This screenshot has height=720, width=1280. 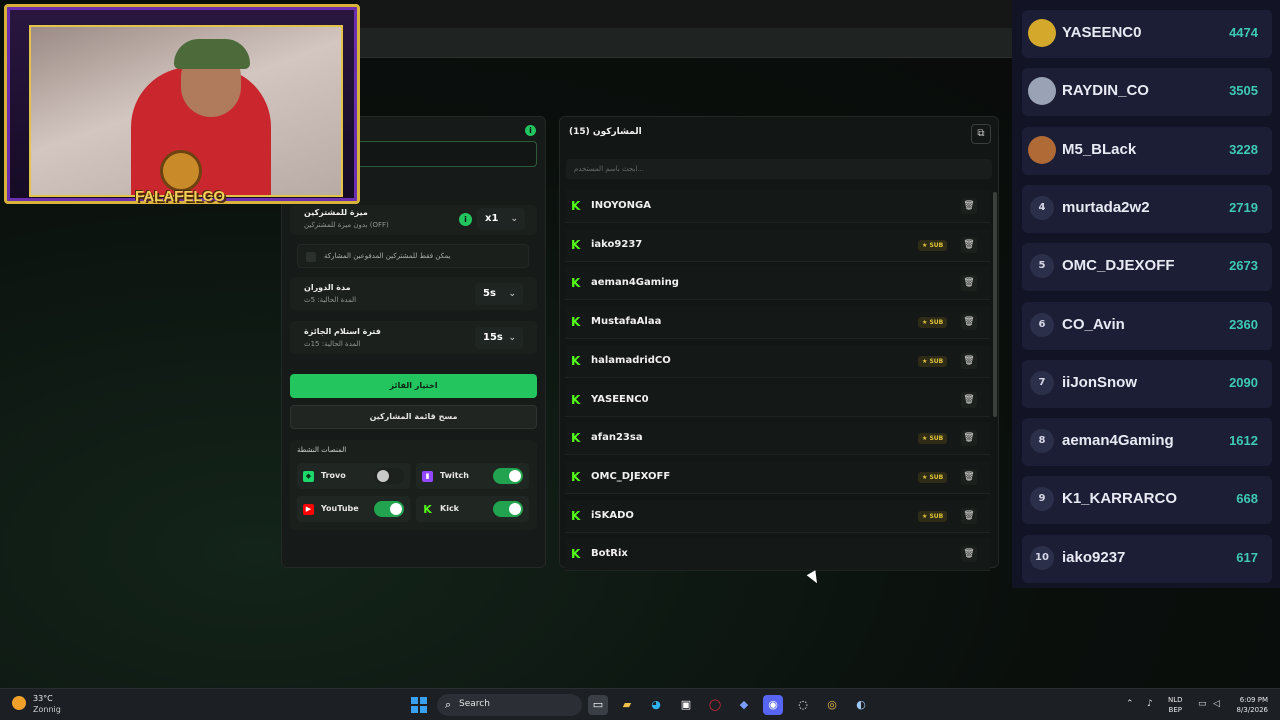 I want to click on trovo-toggle, so click(x=389, y=476).